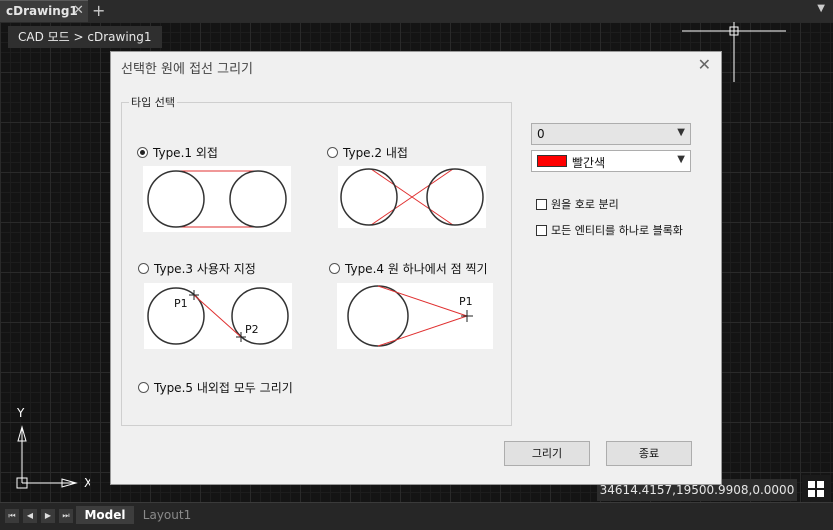 This screenshot has width=833, height=530. I want to click on radio-type4-label: Type.4 원 하나에서 점 찍기, so click(416, 269).